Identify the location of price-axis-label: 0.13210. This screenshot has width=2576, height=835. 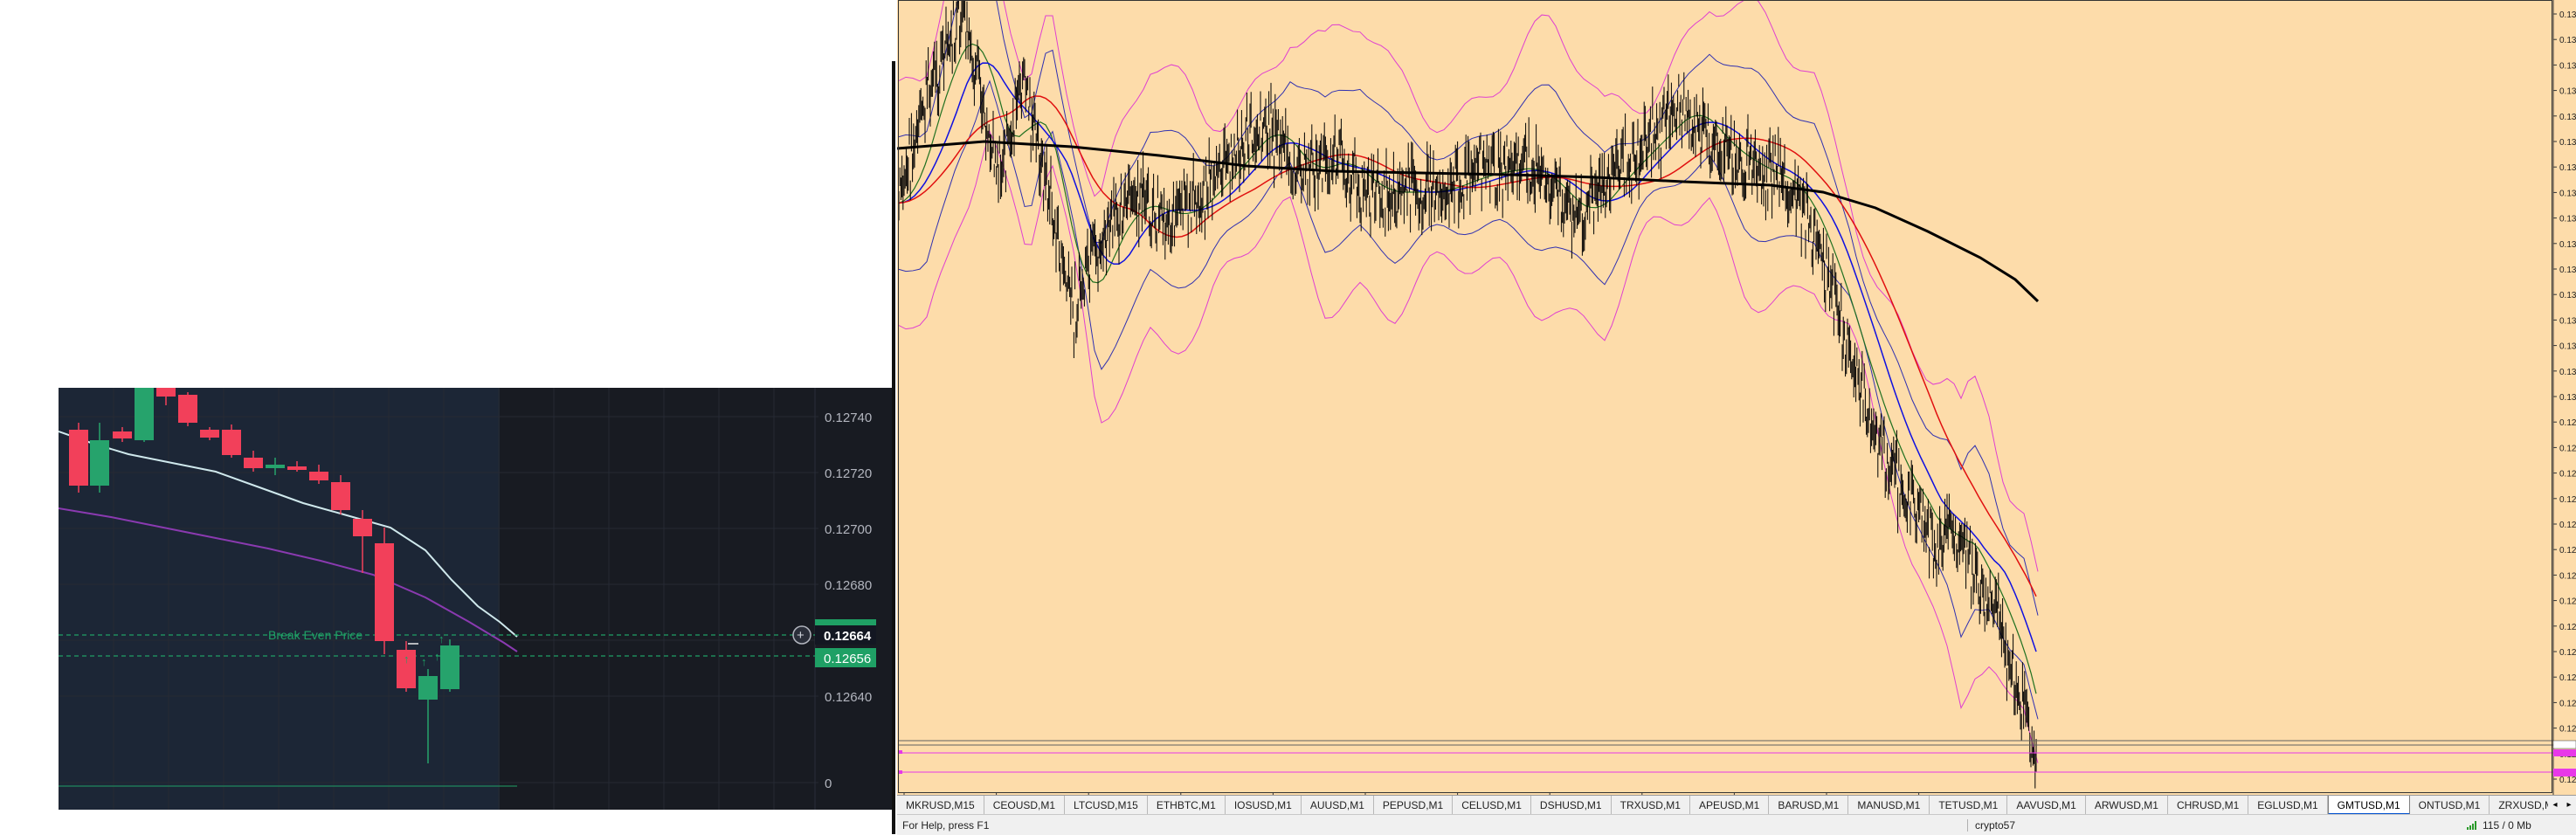
(2567, 194).